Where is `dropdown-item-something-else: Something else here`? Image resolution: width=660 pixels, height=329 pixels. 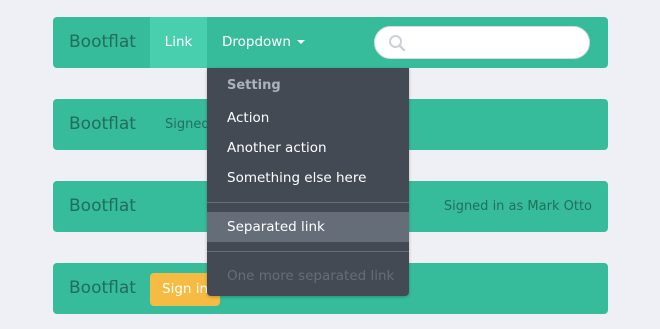 dropdown-item-something-else: Something else here is located at coordinates (308, 178).